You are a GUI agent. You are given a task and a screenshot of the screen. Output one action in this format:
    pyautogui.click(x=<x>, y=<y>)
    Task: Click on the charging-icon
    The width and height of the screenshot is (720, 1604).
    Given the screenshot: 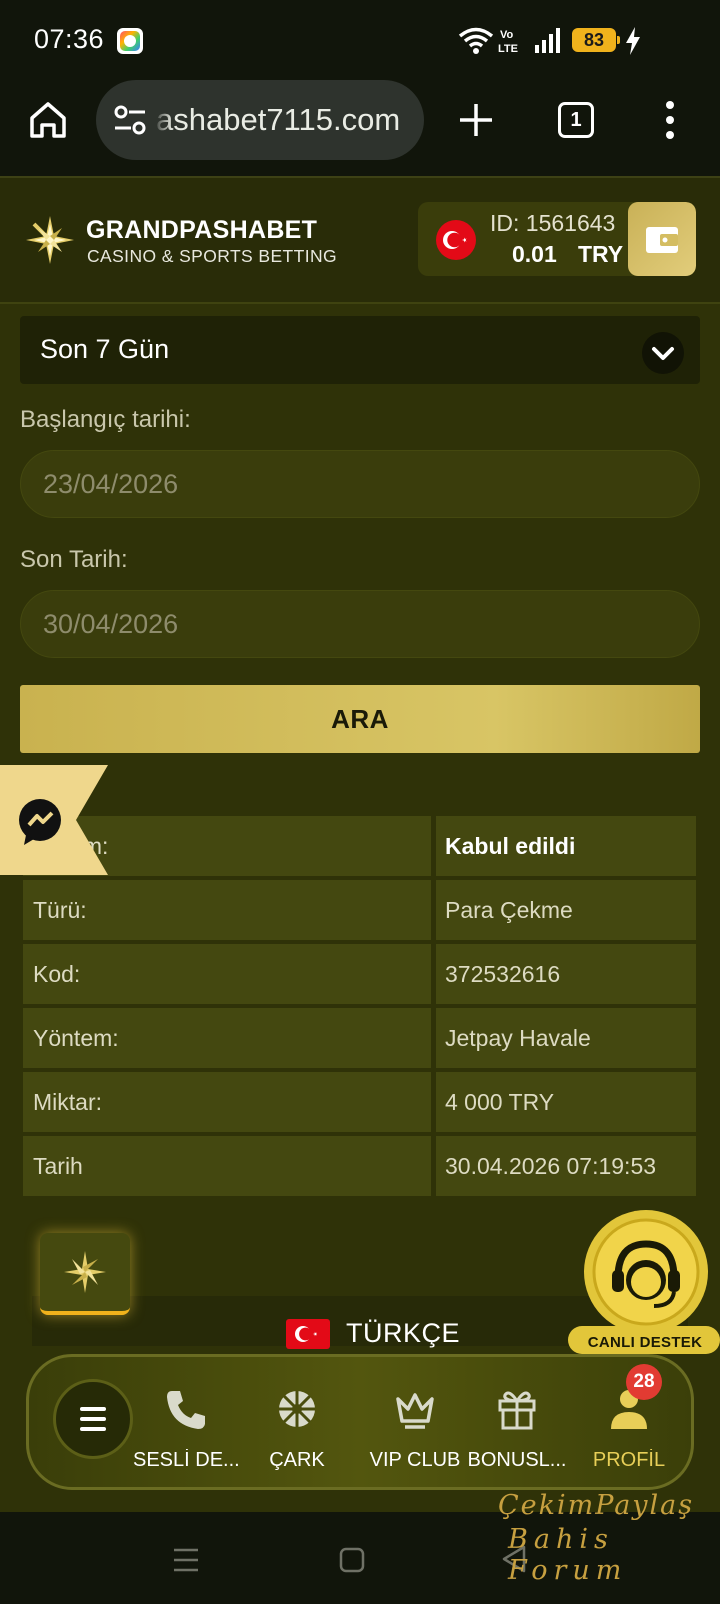 What is the action you would take?
    pyautogui.click(x=633, y=41)
    